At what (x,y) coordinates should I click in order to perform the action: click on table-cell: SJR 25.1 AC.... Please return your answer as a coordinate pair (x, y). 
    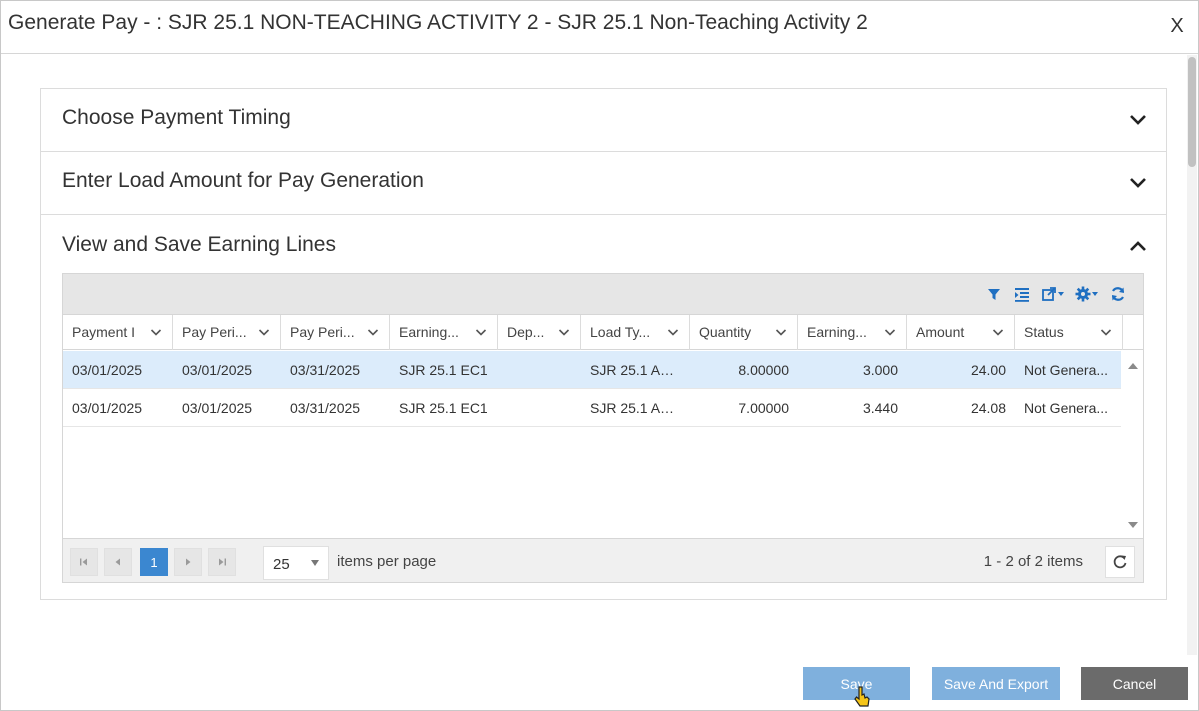
    Looking at the image, I should click on (636, 370).